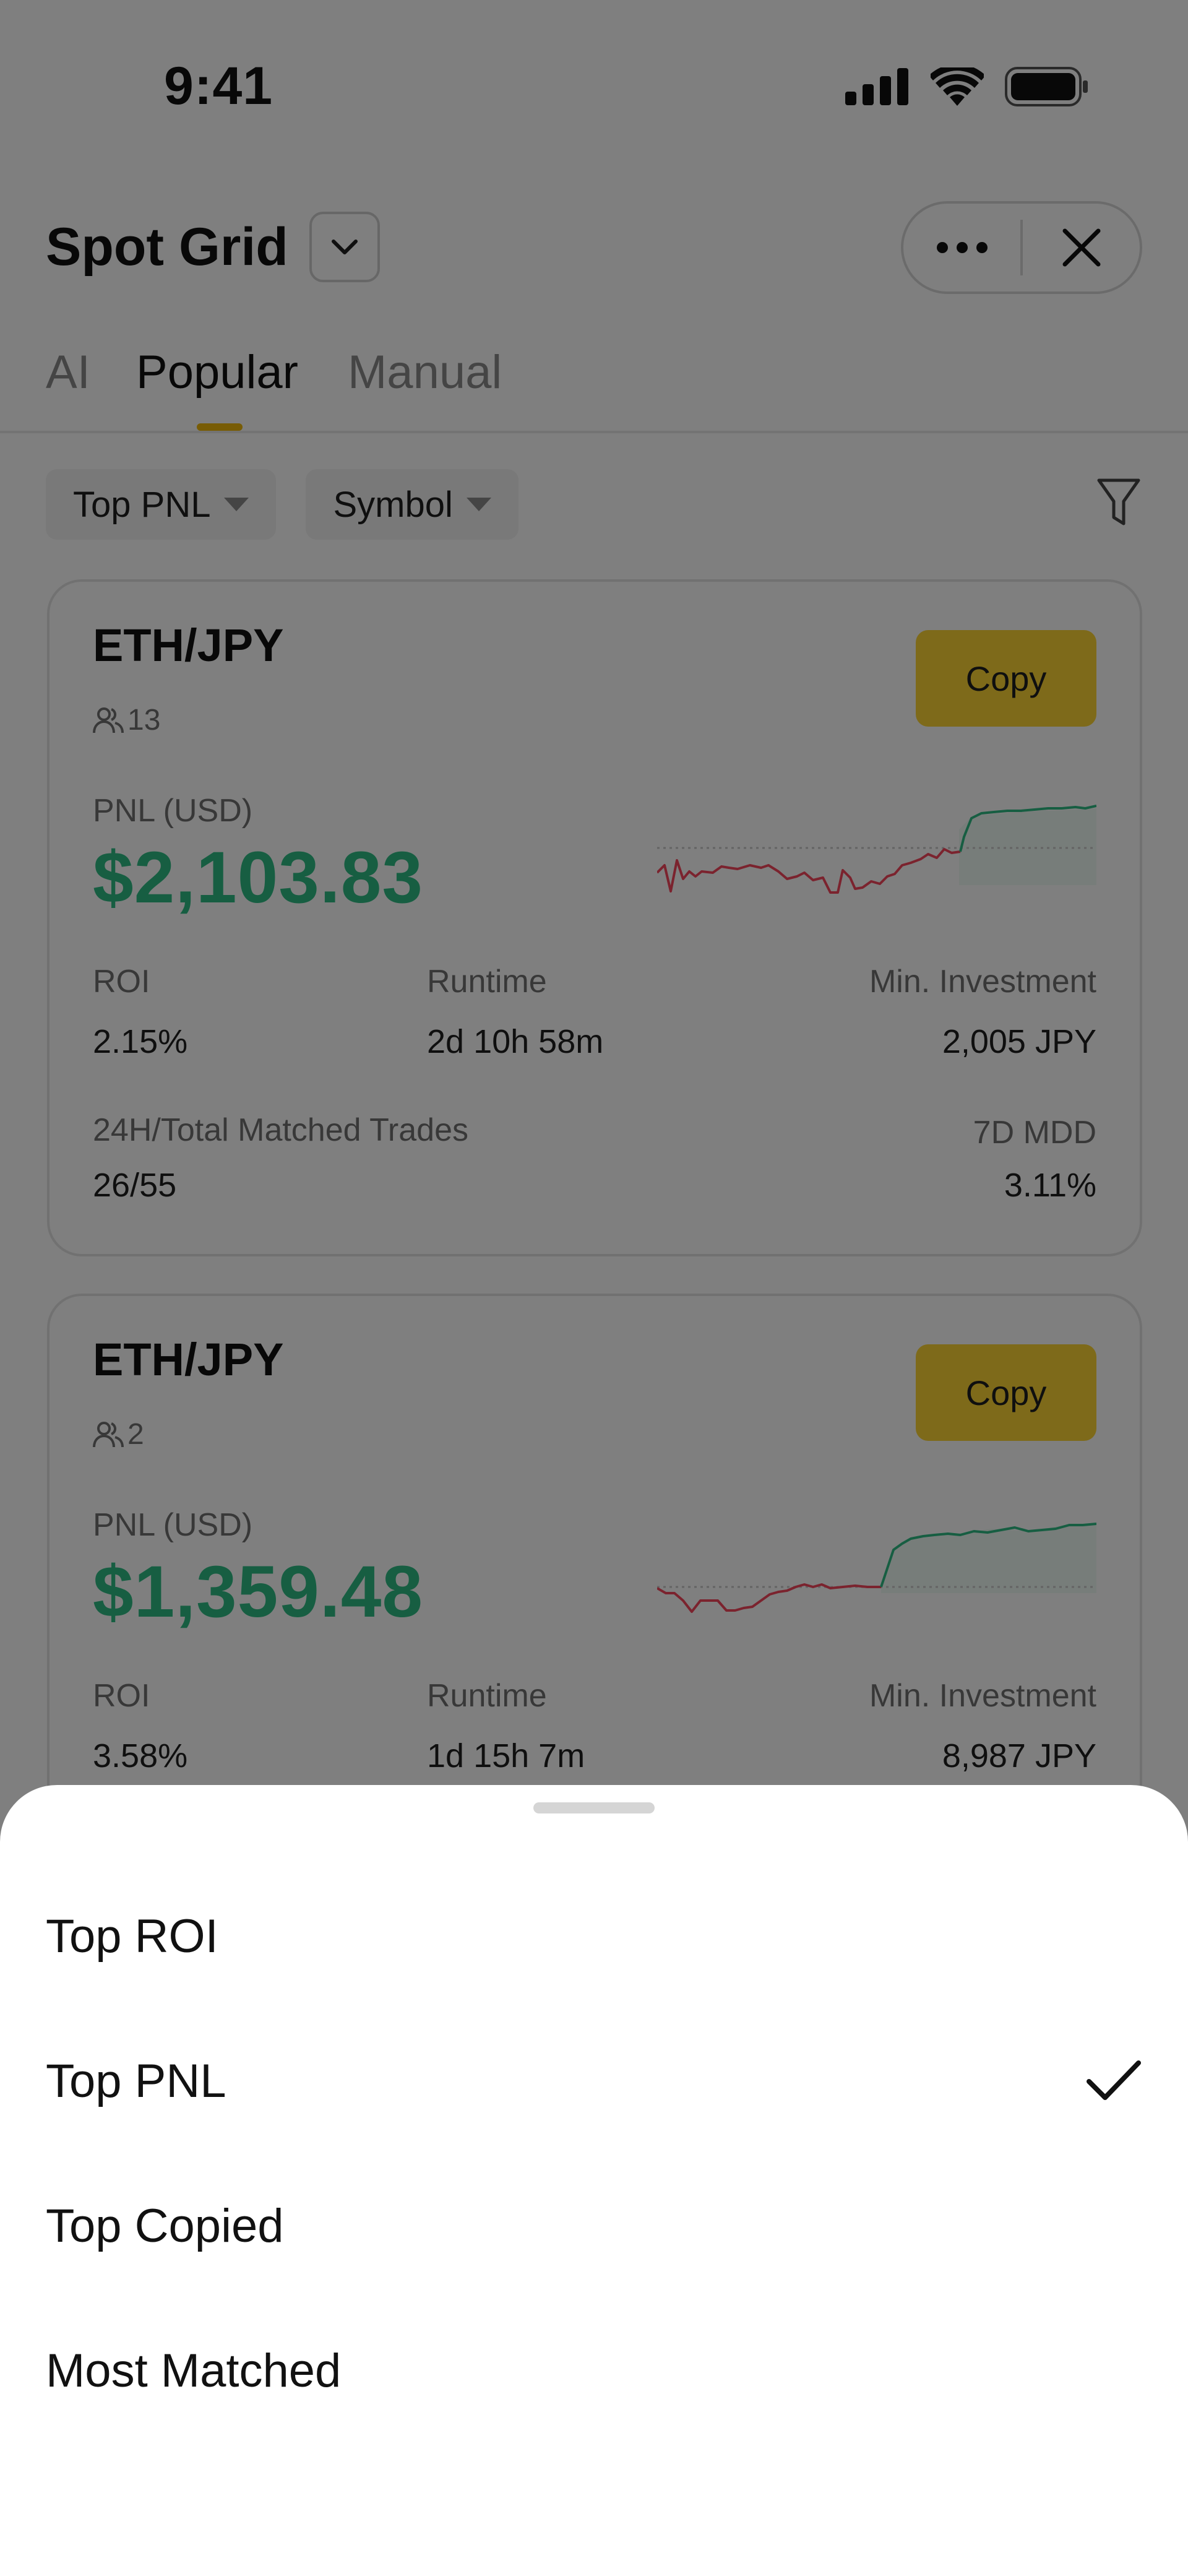 Image resolution: width=1188 pixels, height=2576 pixels. Describe the element at coordinates (194, 2370) in the screenshot. I see `sort-option-label: Most Matched` at that location.